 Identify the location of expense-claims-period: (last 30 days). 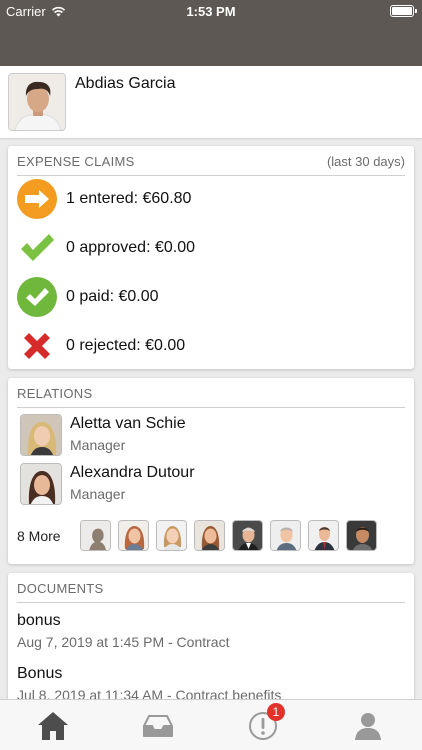
(365, 161).